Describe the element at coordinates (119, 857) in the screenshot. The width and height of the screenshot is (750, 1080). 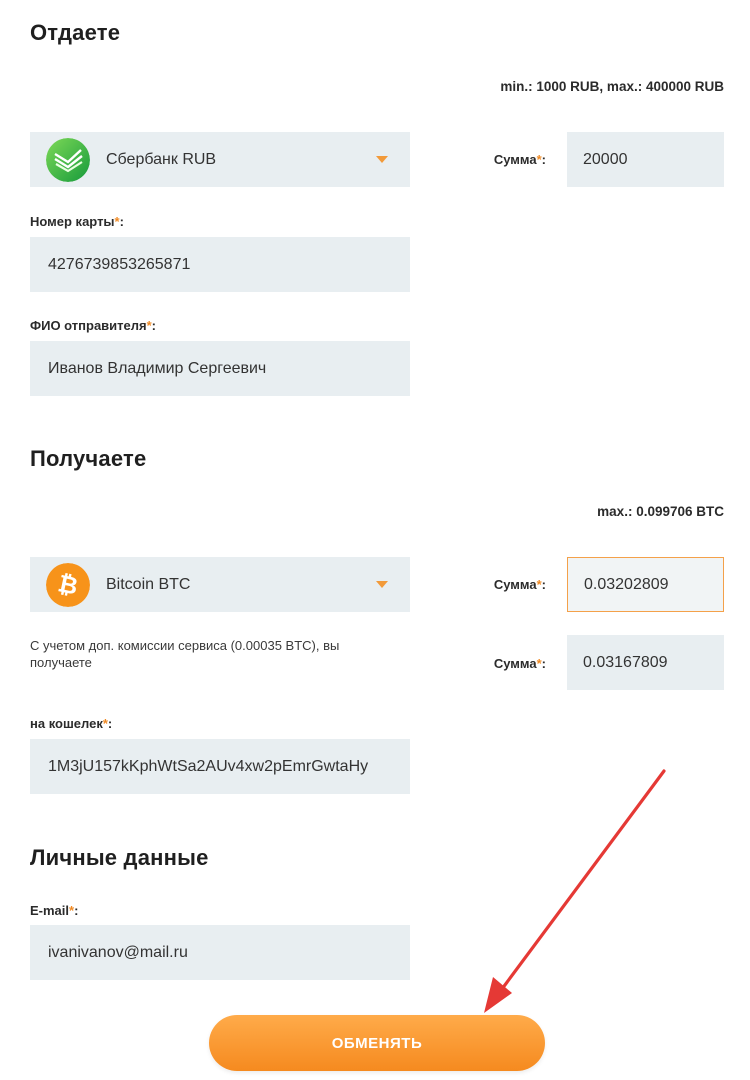
I see `personal-section-title: Личные данные` at that location.